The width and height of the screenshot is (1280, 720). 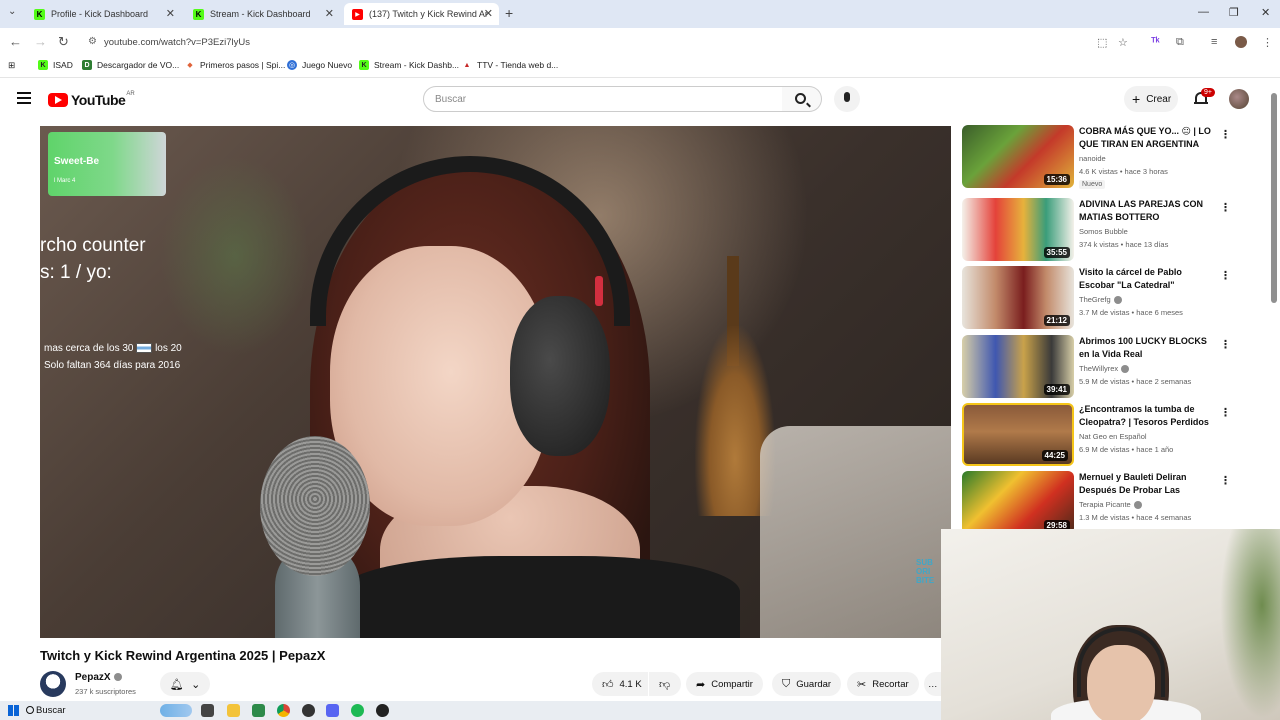 I want to click on obs-icon, so click(x=308, y=710).